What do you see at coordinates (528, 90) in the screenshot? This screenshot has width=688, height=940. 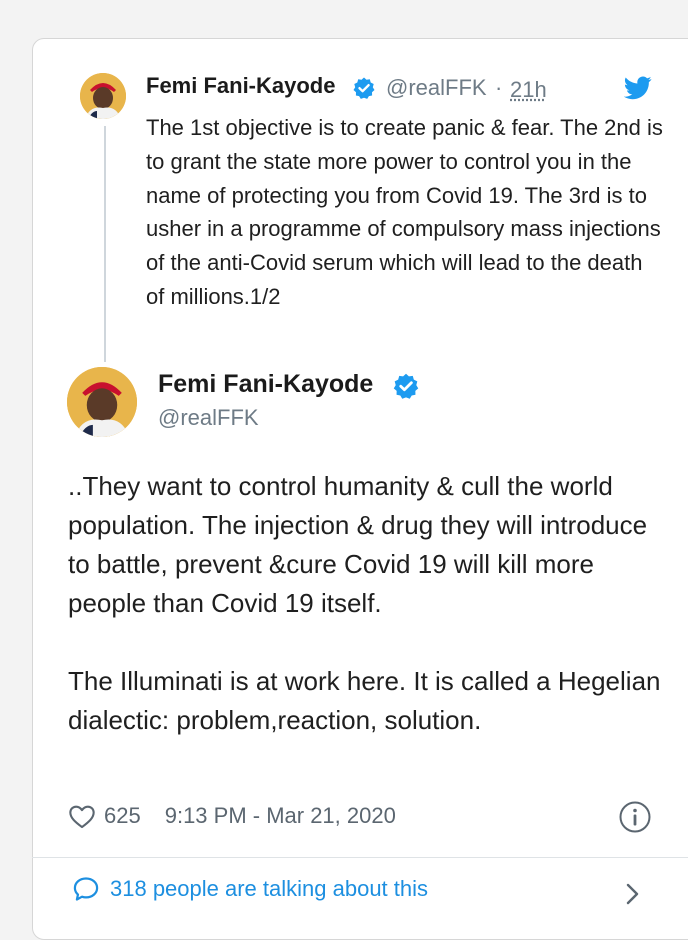 I see `quoted-time-ago: 21h` at bounding box center [528, 90].